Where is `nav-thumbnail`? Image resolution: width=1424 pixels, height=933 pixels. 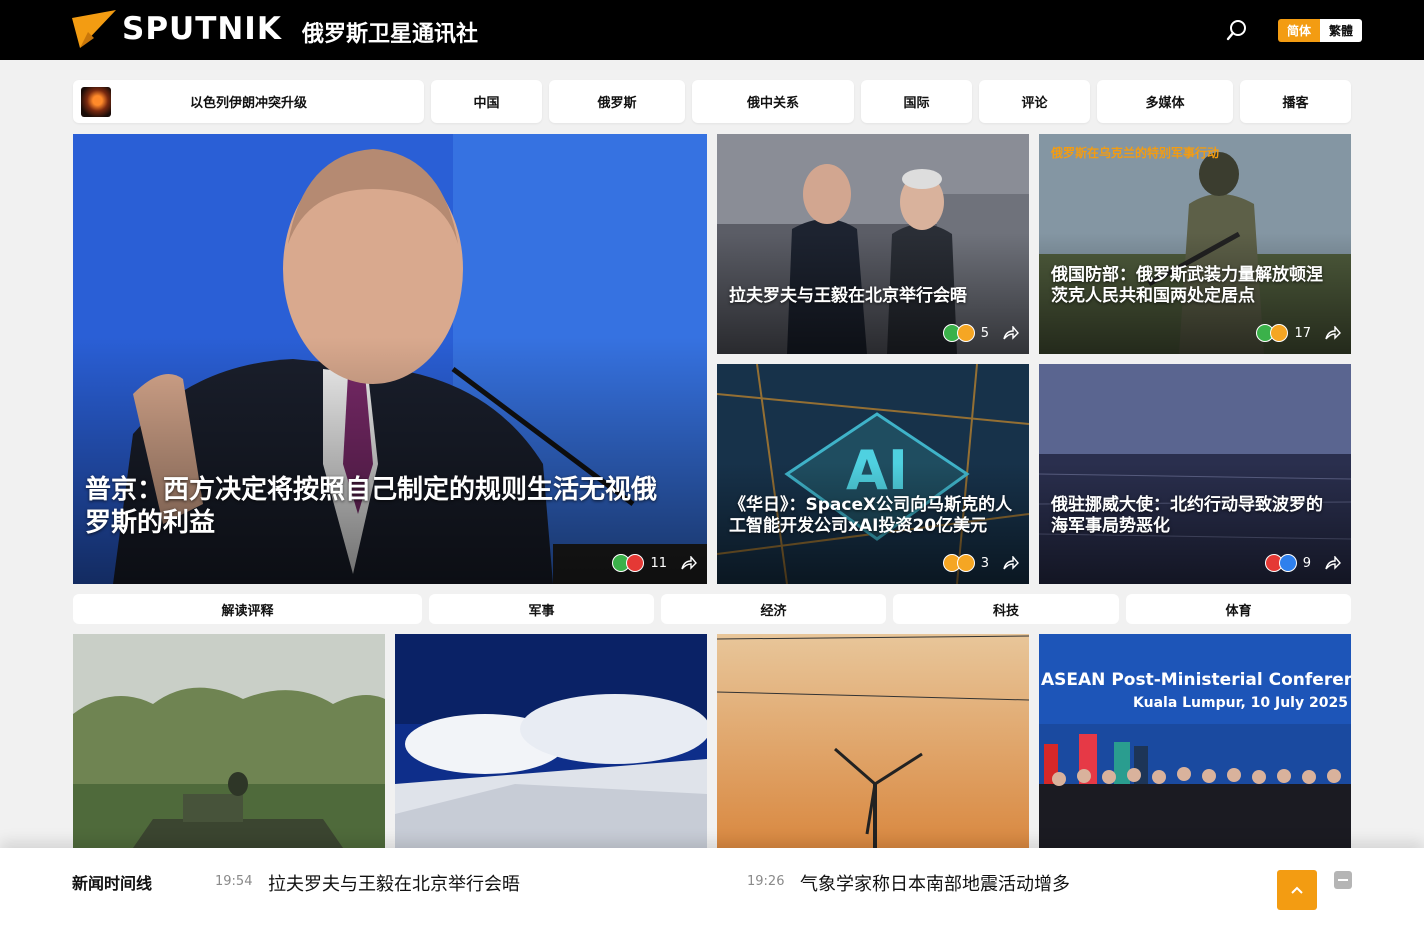
nav-thumbnail is located at coordinates (96, 102).